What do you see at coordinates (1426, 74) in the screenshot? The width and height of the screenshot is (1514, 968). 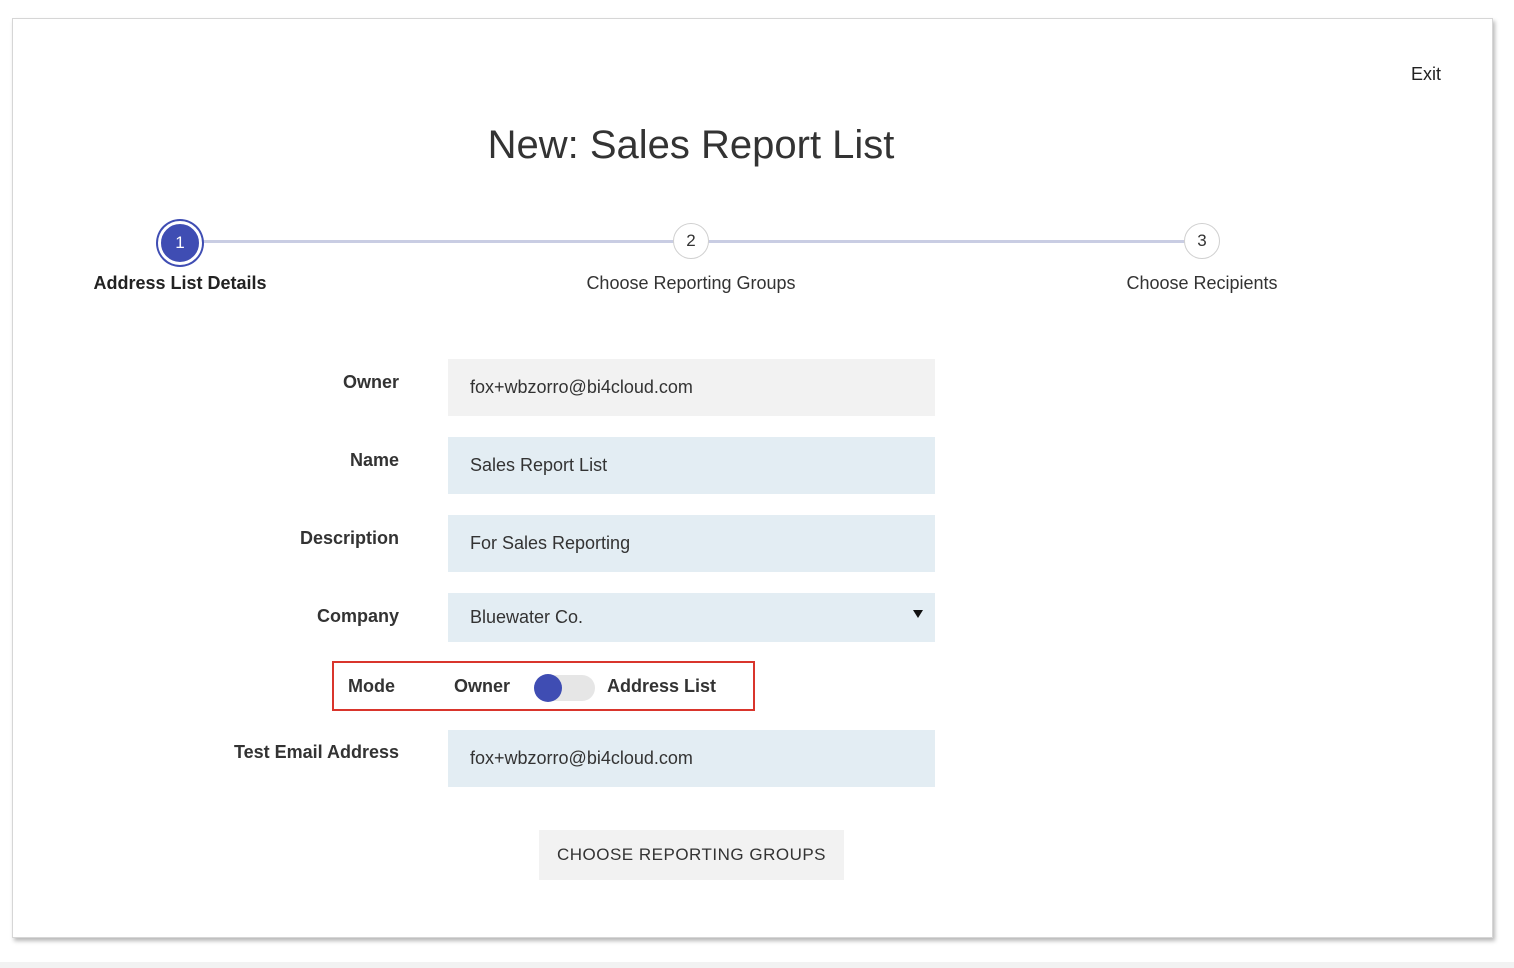 I see `exit-link: Exit` at bounding box center [1426, 74].